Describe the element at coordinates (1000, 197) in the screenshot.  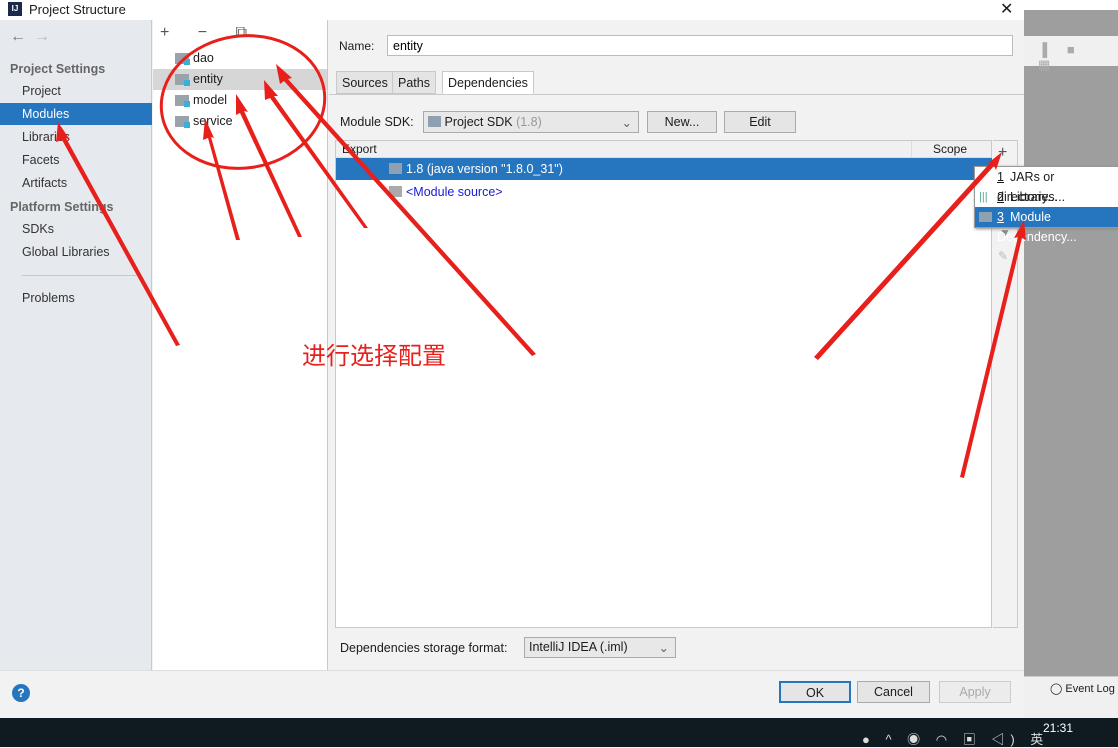
I see `menu-mnemonic: 2` at that location.